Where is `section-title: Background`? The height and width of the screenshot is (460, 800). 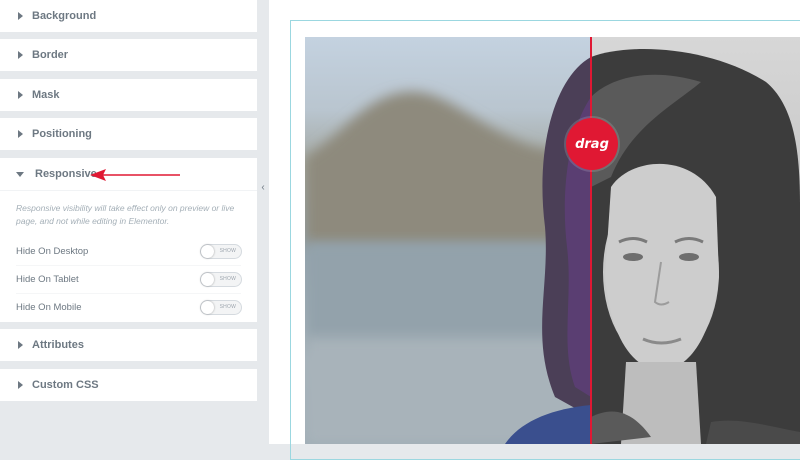
section-title: Background is located at coordinates (64, 16).